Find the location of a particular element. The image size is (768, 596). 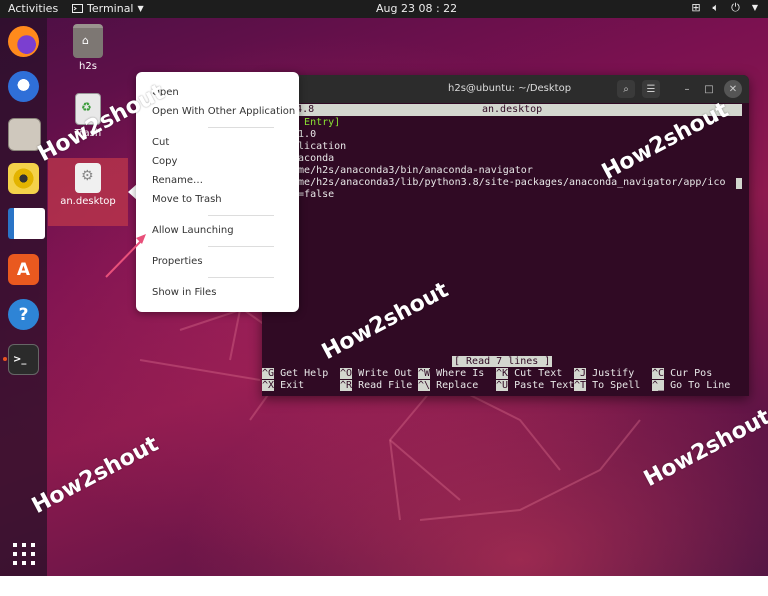

maximize-icon: □ is located at coordinates (709, 89).